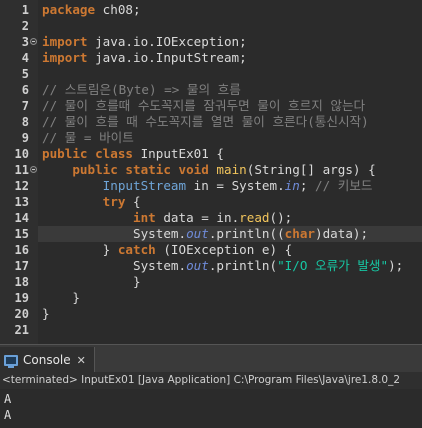 The width and height of the screenshot is (422, 428). Describe the element at coordinates (364, 169) in the screenshot. I see `code-text: ) {` at that location.